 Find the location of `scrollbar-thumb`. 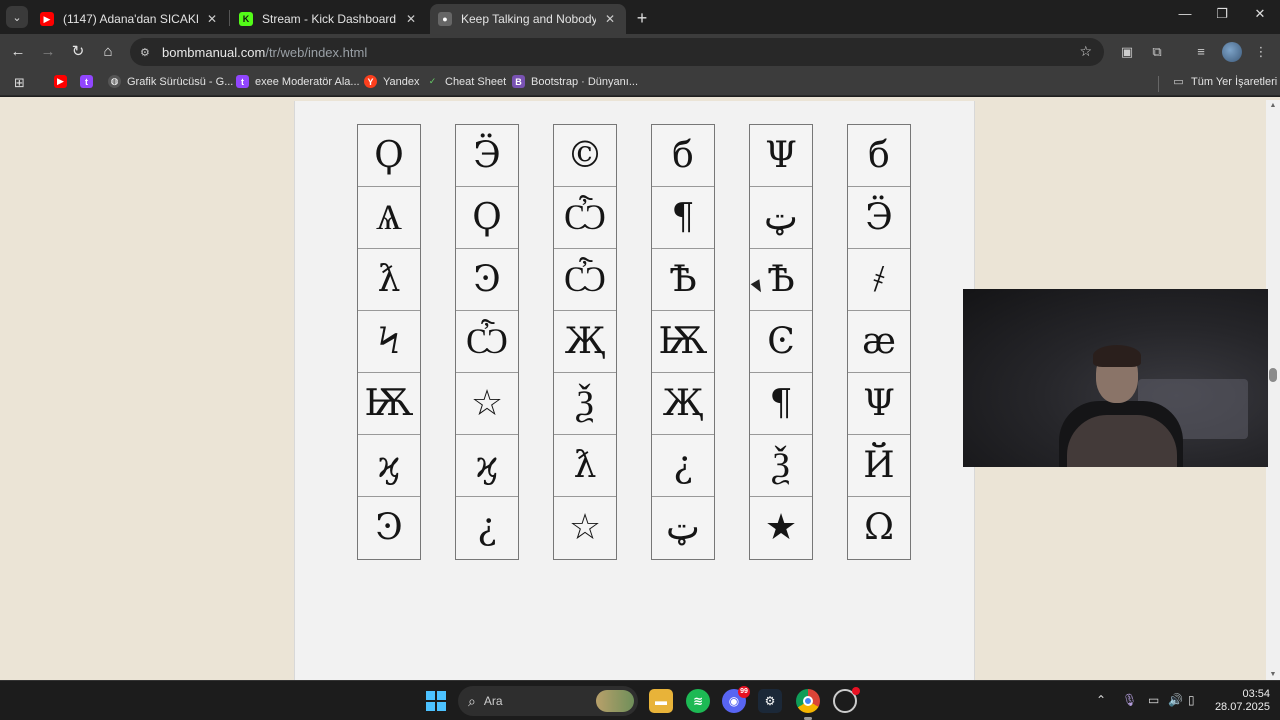

scrollbar-thumb is located at coordinates (1273, 375).